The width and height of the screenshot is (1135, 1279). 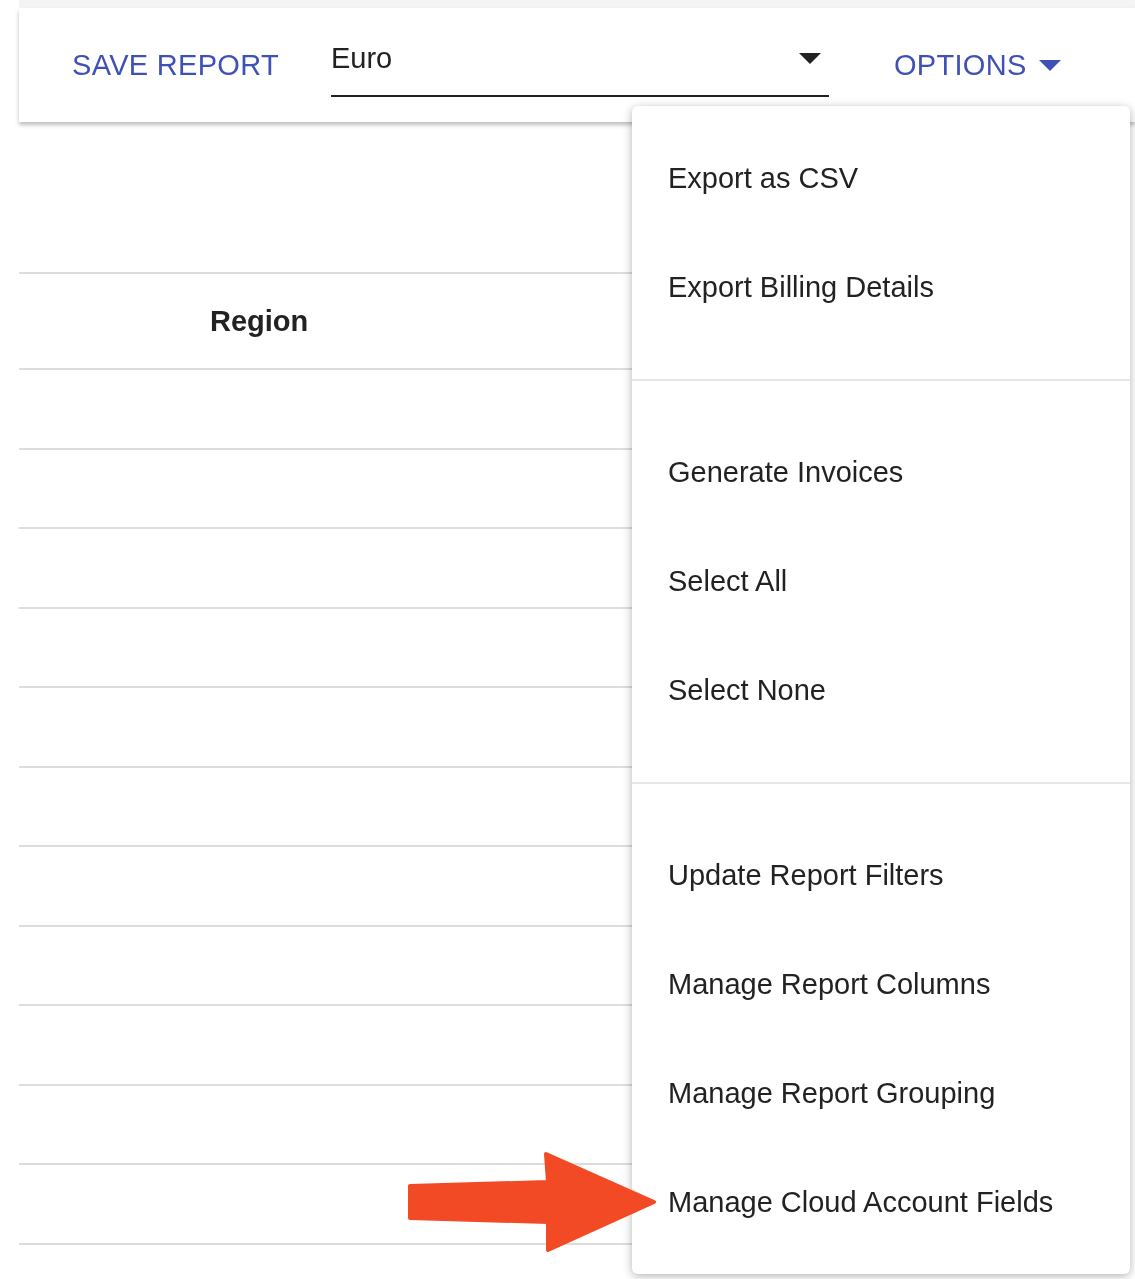 What do you see at coordinates (259, 321) in the screenshot?
I see `column-header: Region` at bounding box center [259, 321].